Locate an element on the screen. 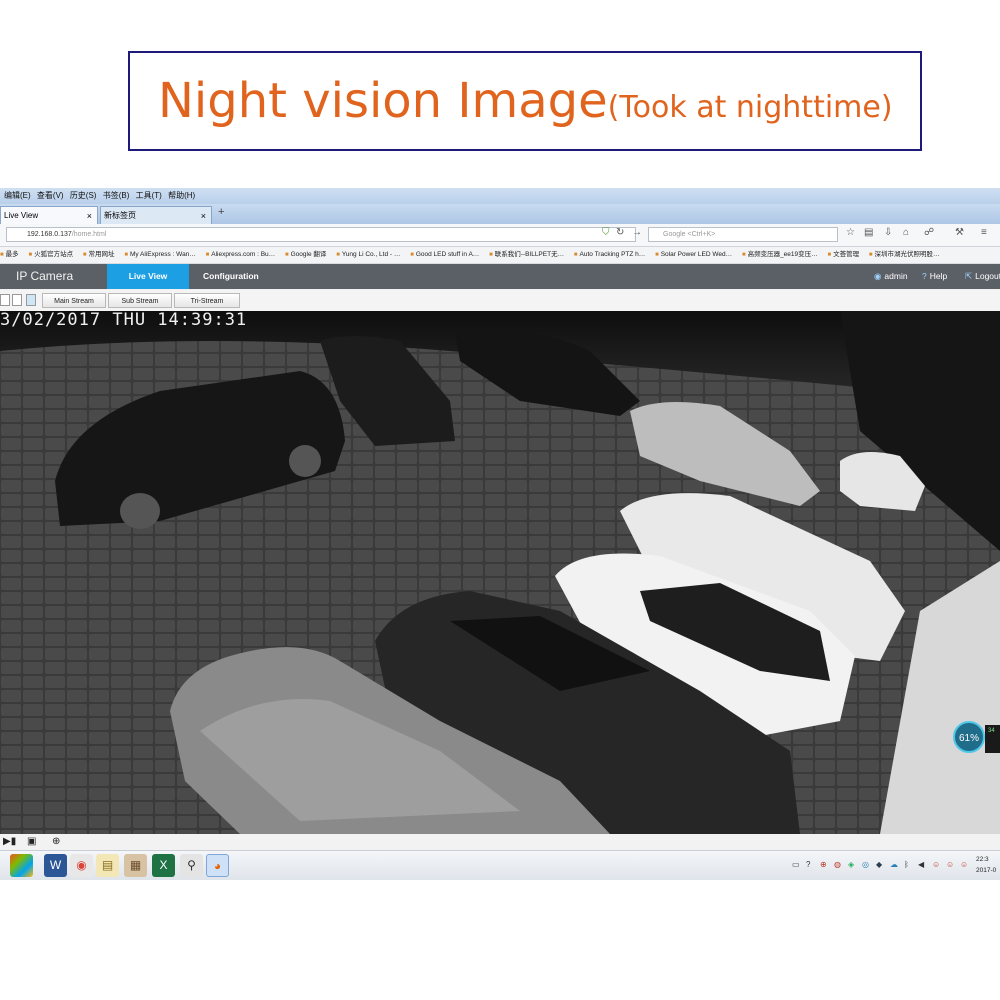  tri-stream-button: Tri-Stream is located at coordinates (207, 300).